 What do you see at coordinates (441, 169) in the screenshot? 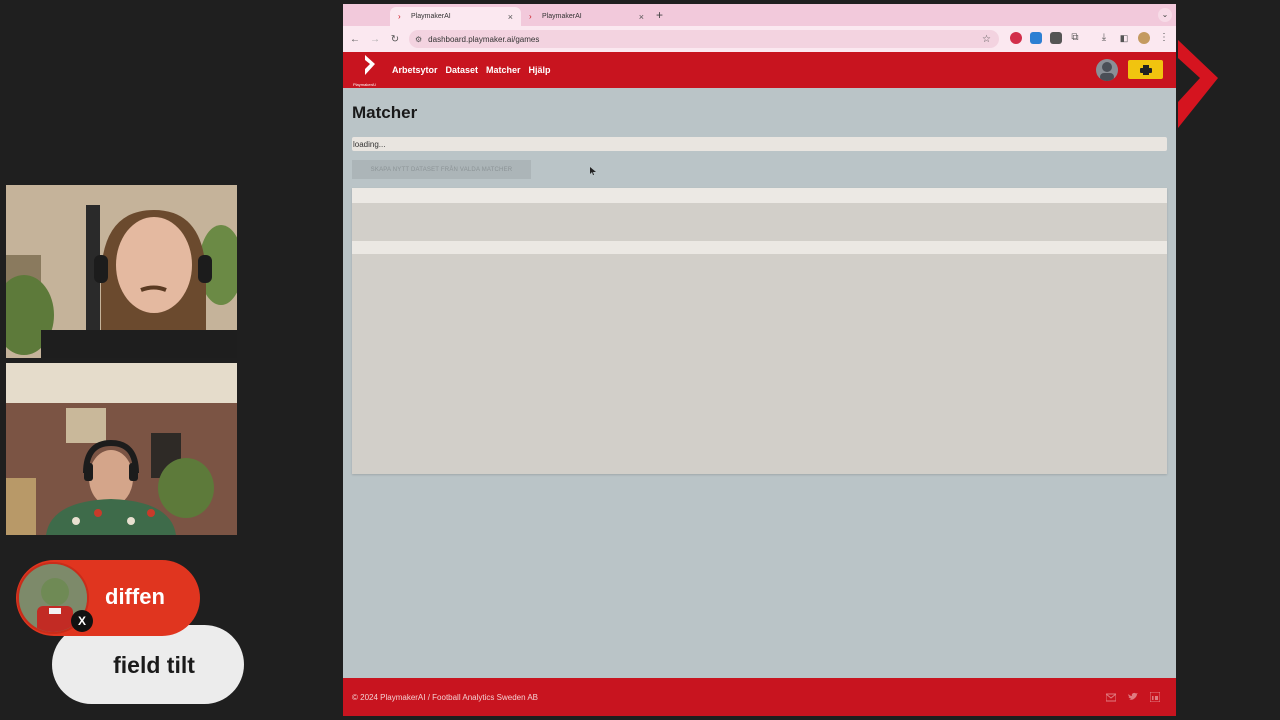
I see `create-dataset-button: SKAPA NYTT DATASET FRÅN VALDA MATCHER` at bounding box center [441, 169].